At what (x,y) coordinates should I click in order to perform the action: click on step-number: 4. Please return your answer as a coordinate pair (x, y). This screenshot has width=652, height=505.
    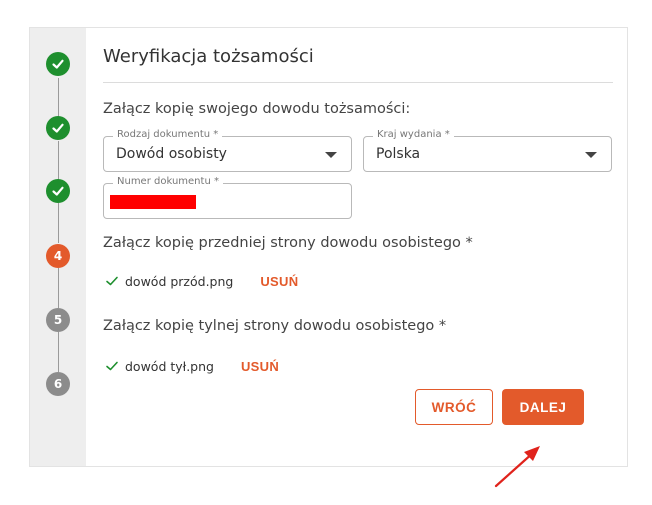
    Looking at the image, I should click on (58, 256).